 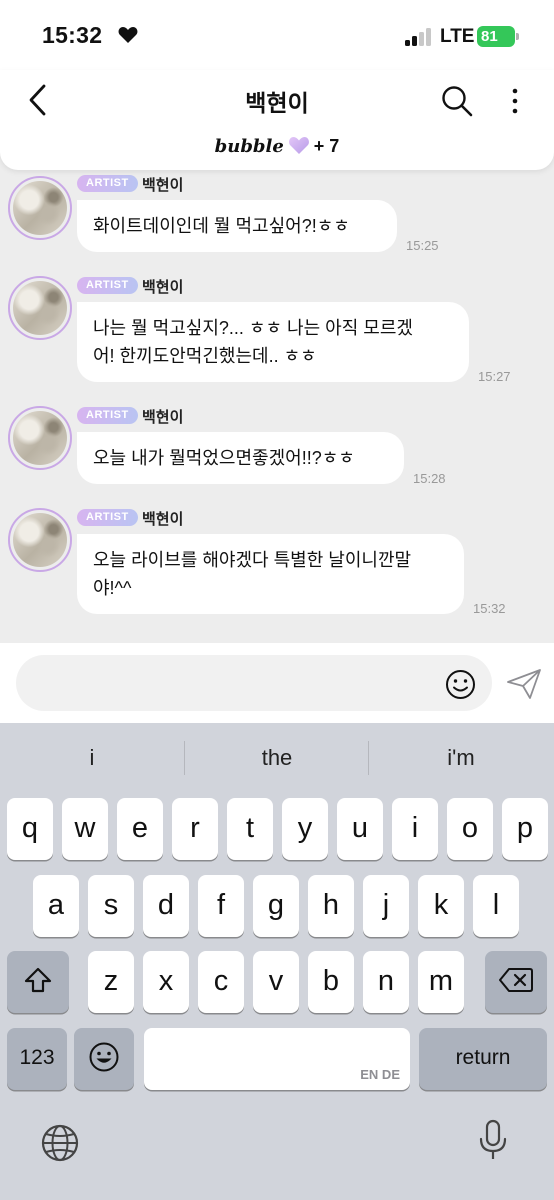 What do you see at coordinates (60, 1143) in the screenshot?
I see `globe-icon` at bounding box center [60, 1143].